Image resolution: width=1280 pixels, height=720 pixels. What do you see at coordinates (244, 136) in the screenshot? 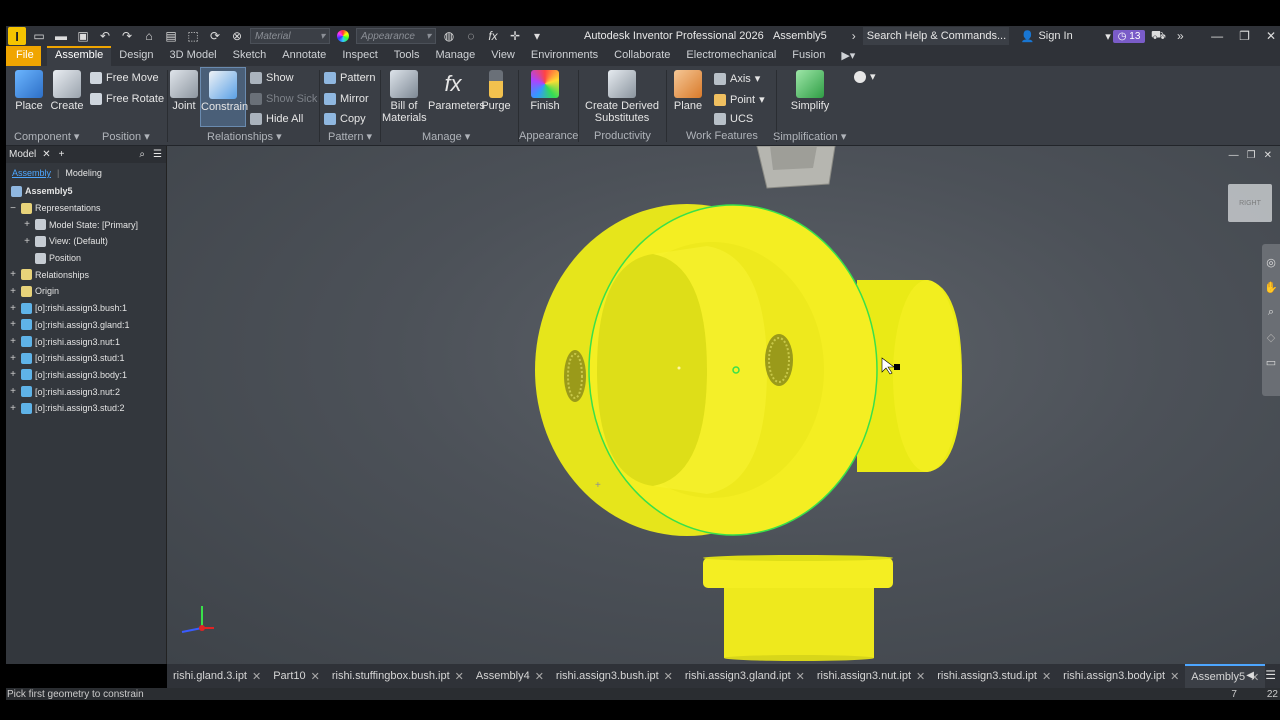
I see `group-relationships: Relationships ▾` at bounding box center [244, 136].